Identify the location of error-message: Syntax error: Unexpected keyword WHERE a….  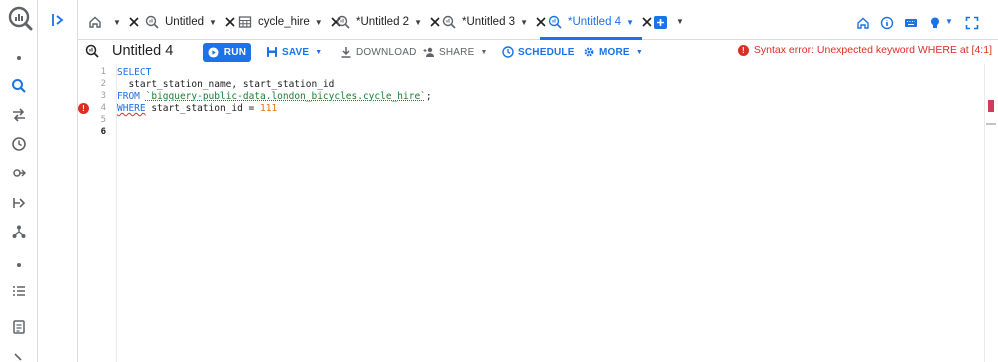
(872, 50).